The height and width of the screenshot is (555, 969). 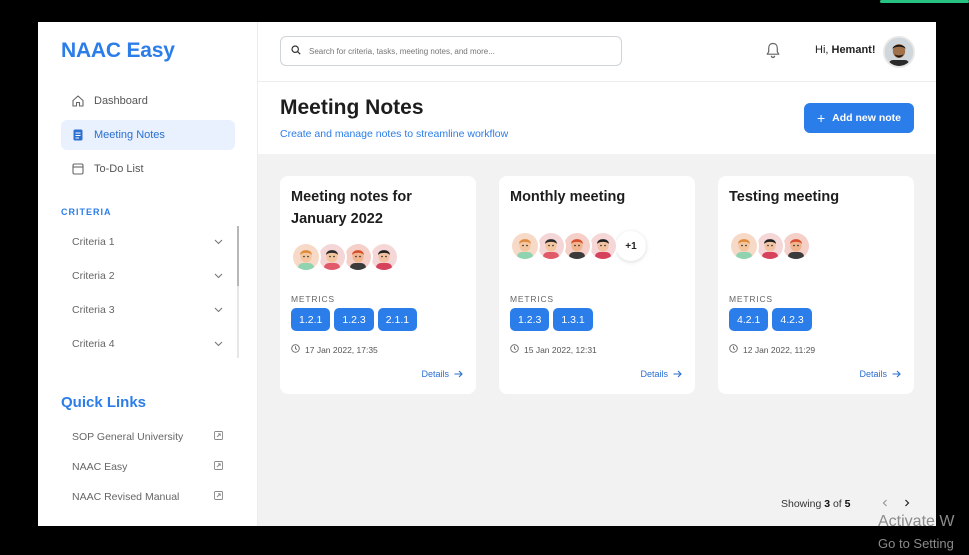 I want to click on top-status-strip, so click(x=924, y=1).